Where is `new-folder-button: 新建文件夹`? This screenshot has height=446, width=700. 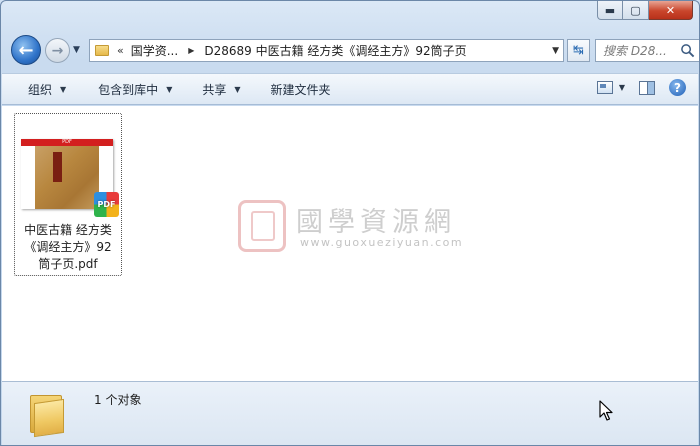 new-folder-button: 新建文件夹 is located at coordinates (301, 89).